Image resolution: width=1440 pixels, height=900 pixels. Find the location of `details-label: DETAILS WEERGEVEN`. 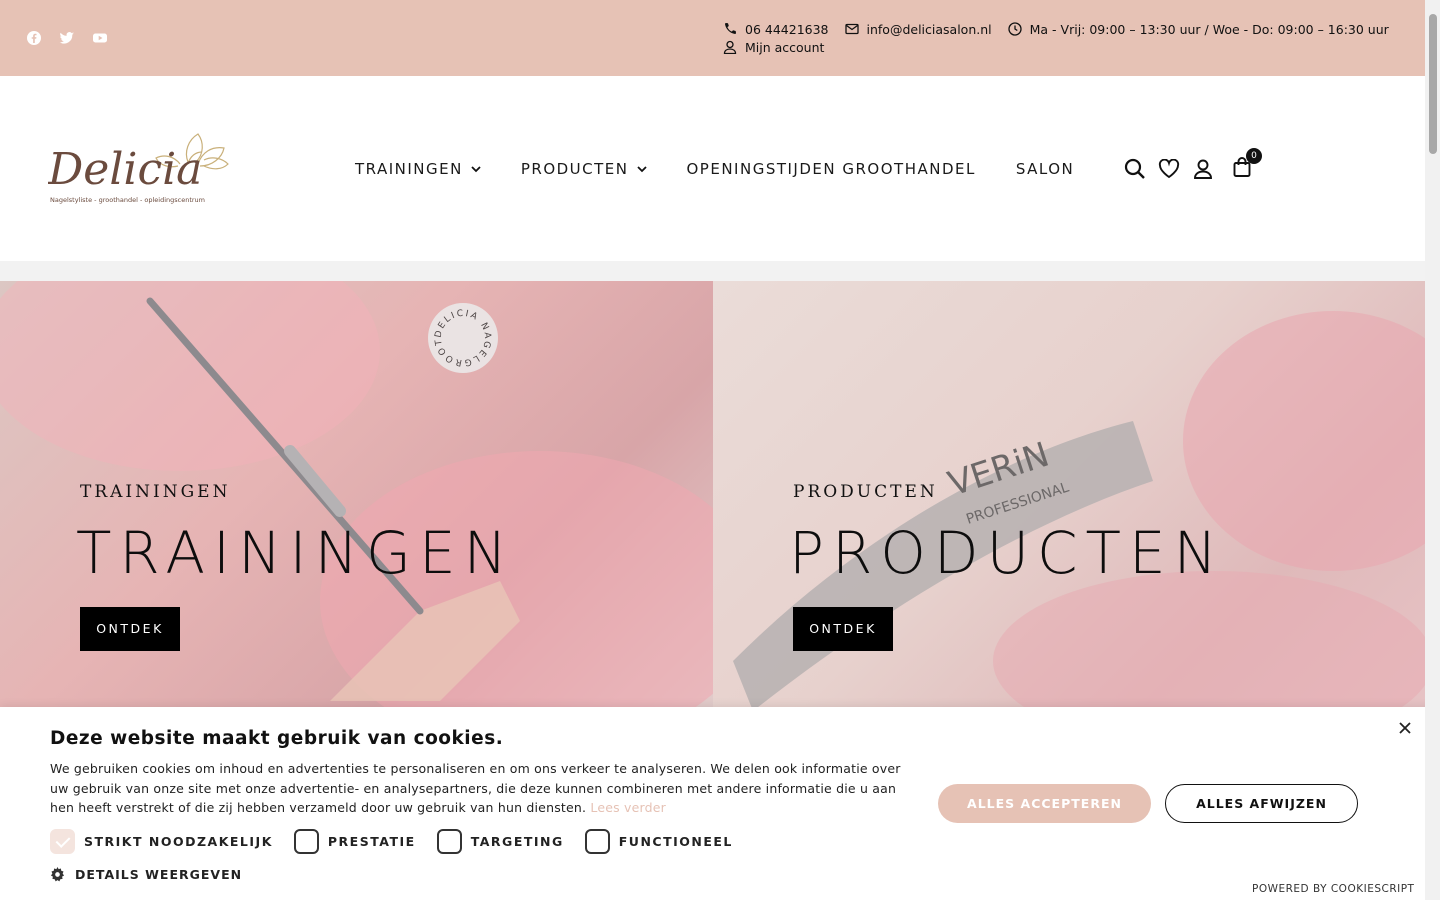

details-label: DETAILS WEERGEVEN is located at coordinates (159, 874).